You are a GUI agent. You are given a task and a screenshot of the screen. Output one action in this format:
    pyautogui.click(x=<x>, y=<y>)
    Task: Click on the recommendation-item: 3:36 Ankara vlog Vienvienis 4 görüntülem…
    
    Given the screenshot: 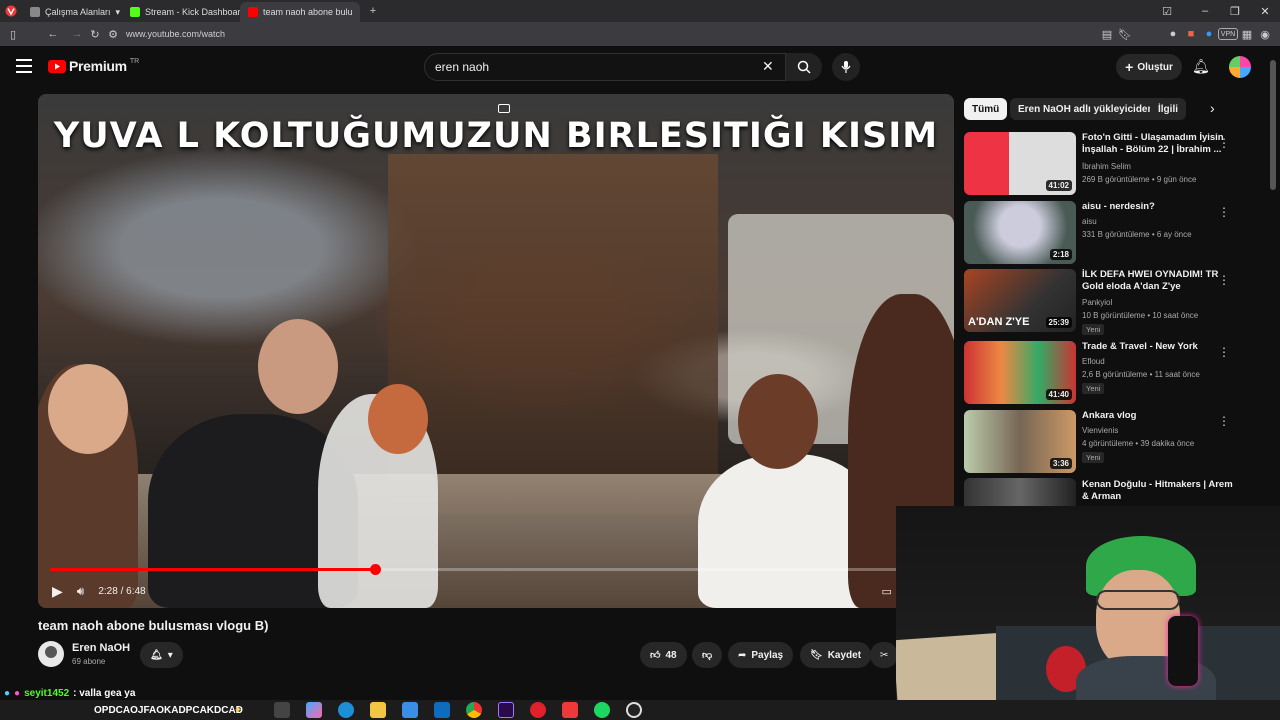 What is the action you would take?
    pyautogui.click(x=1114, y=442)
    